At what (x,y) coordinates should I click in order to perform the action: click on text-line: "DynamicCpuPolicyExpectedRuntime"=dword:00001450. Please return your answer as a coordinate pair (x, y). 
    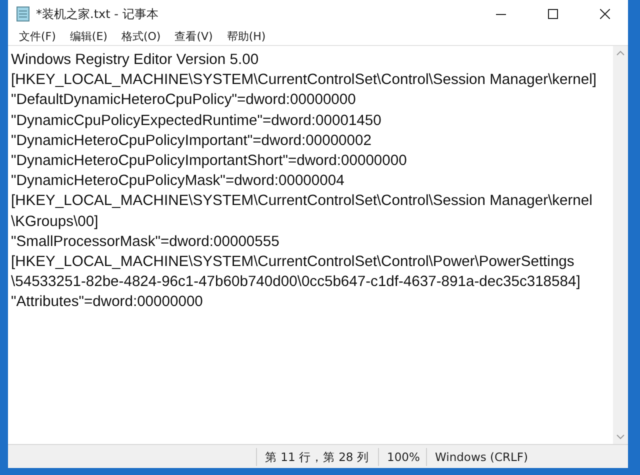
    Looking at the image, I should click on (196, 121).